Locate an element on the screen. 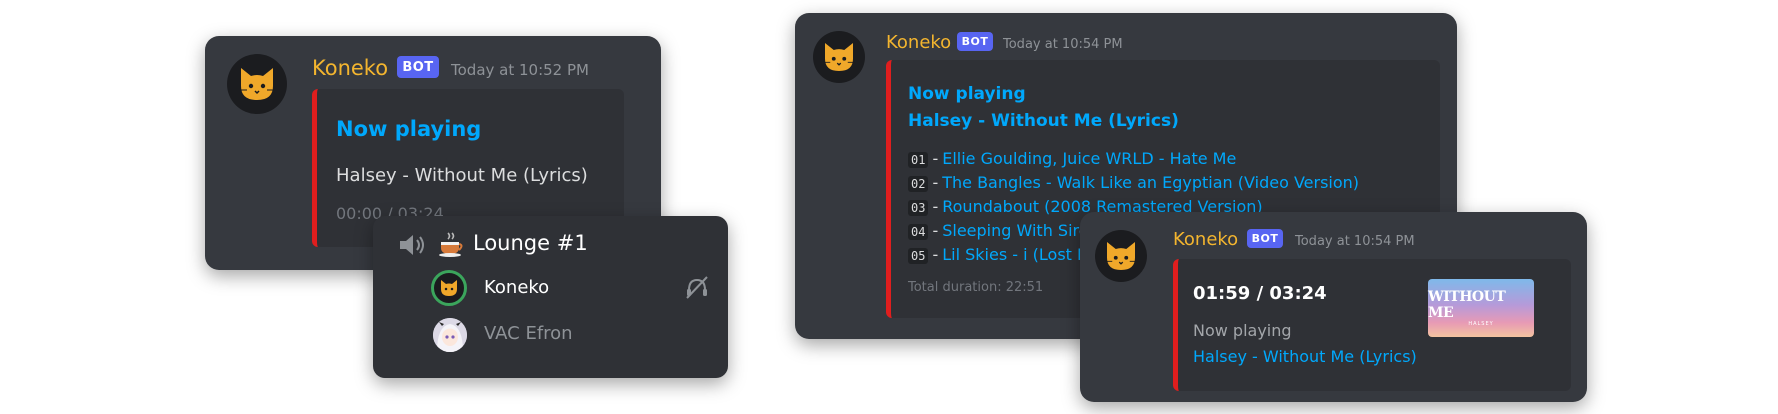 This screenshot has height=414, width=1778. thumbnail-subtitle: HALSEY is located at coordinates (1481, 324).